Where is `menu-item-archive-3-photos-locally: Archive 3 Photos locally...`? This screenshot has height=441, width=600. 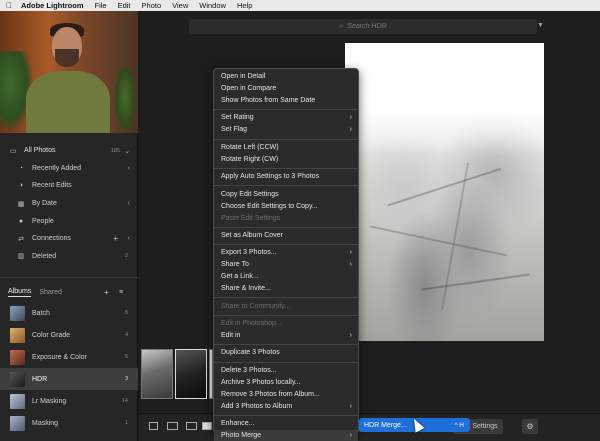 menu-item-archive-3-photos-locally: Archive 3 Photos locally... is located at coordinates (286, 383).